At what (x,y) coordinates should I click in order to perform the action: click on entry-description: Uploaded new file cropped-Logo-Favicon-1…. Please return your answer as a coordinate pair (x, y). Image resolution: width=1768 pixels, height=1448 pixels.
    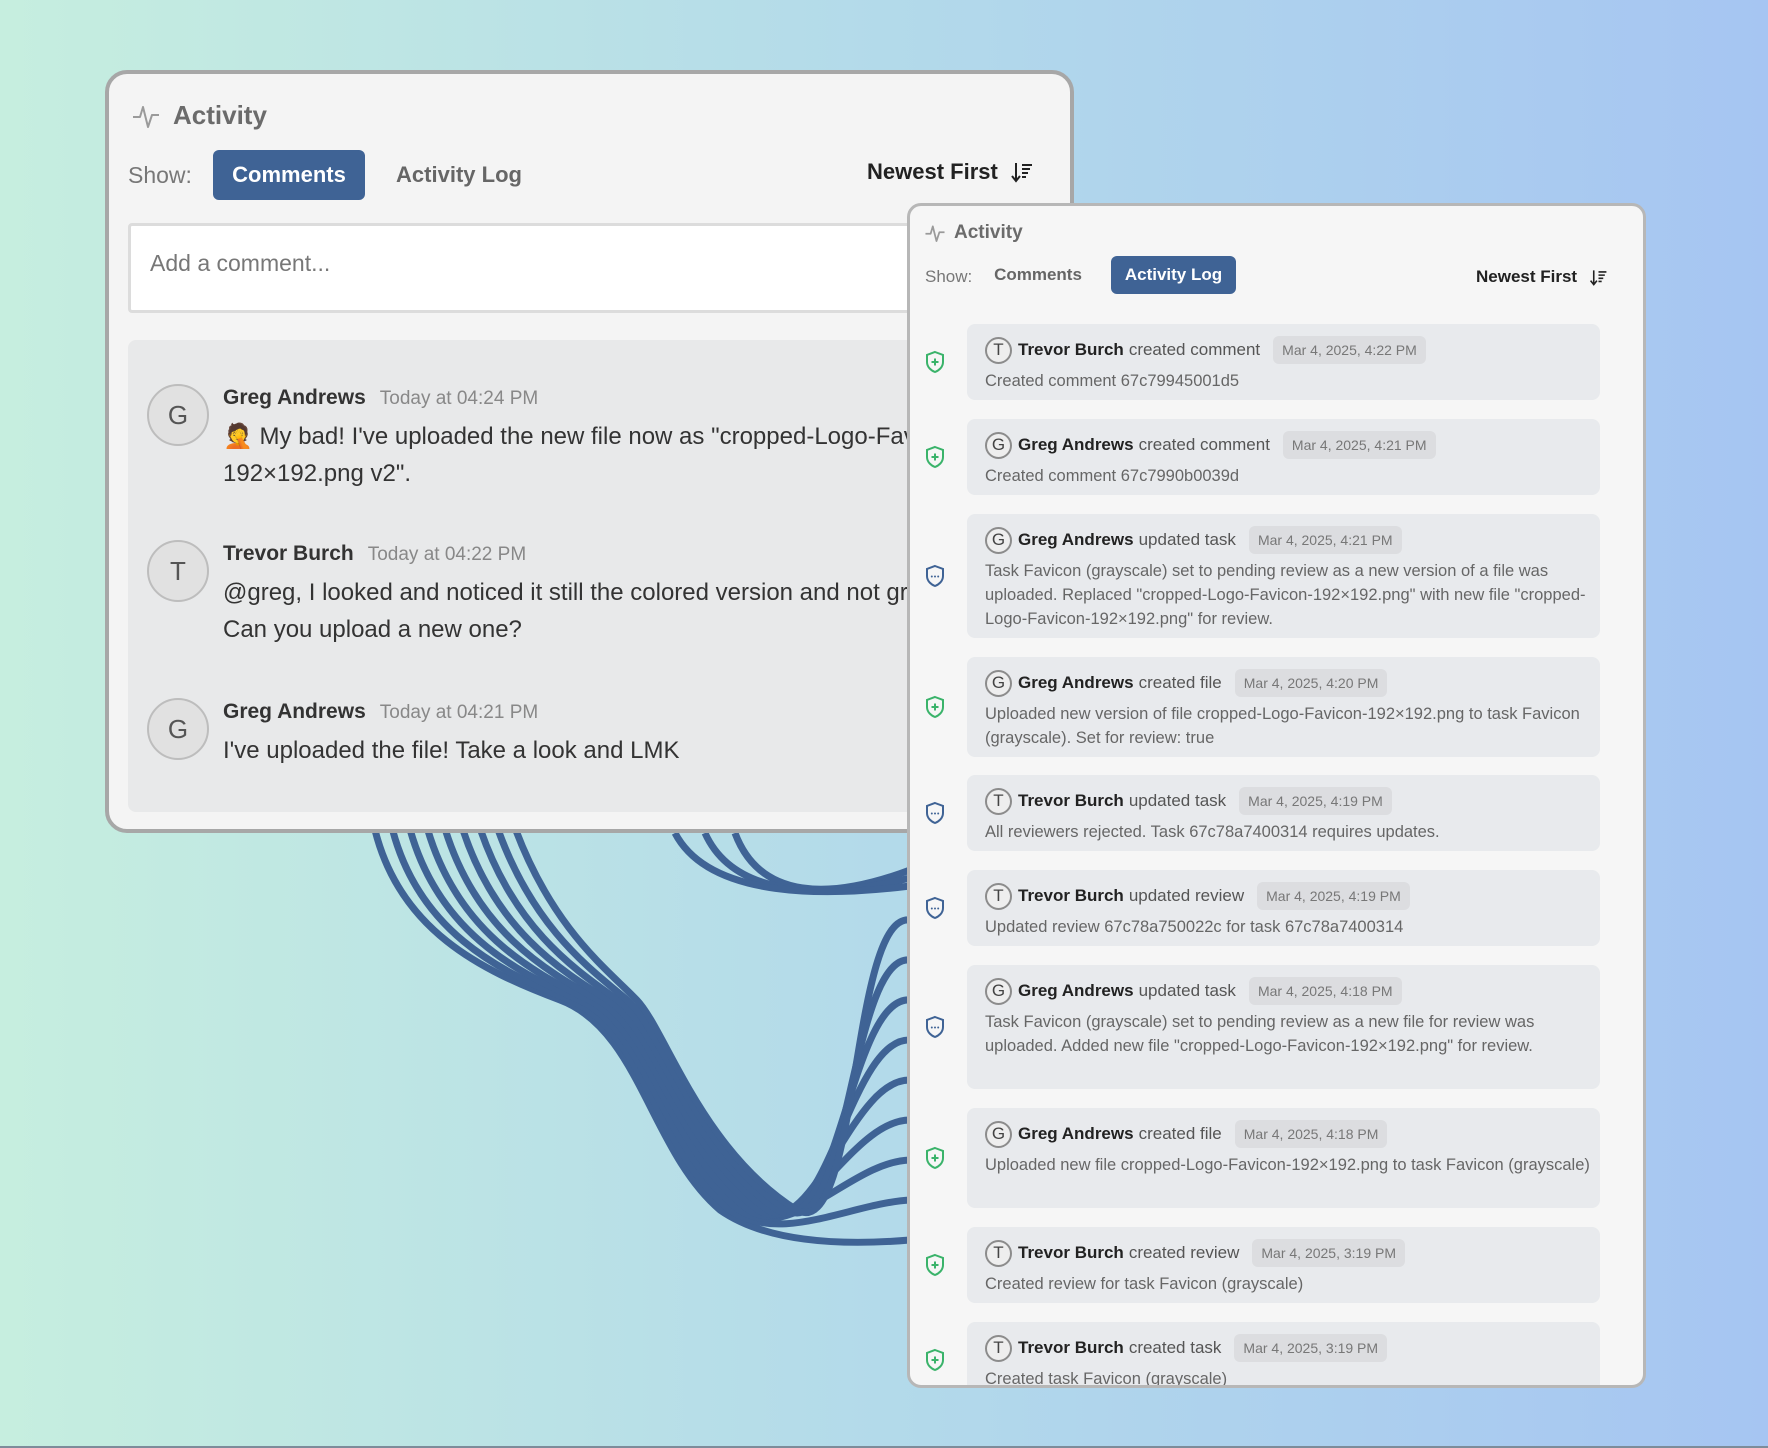
    Looking at the image, I should click on (1287, 1165).